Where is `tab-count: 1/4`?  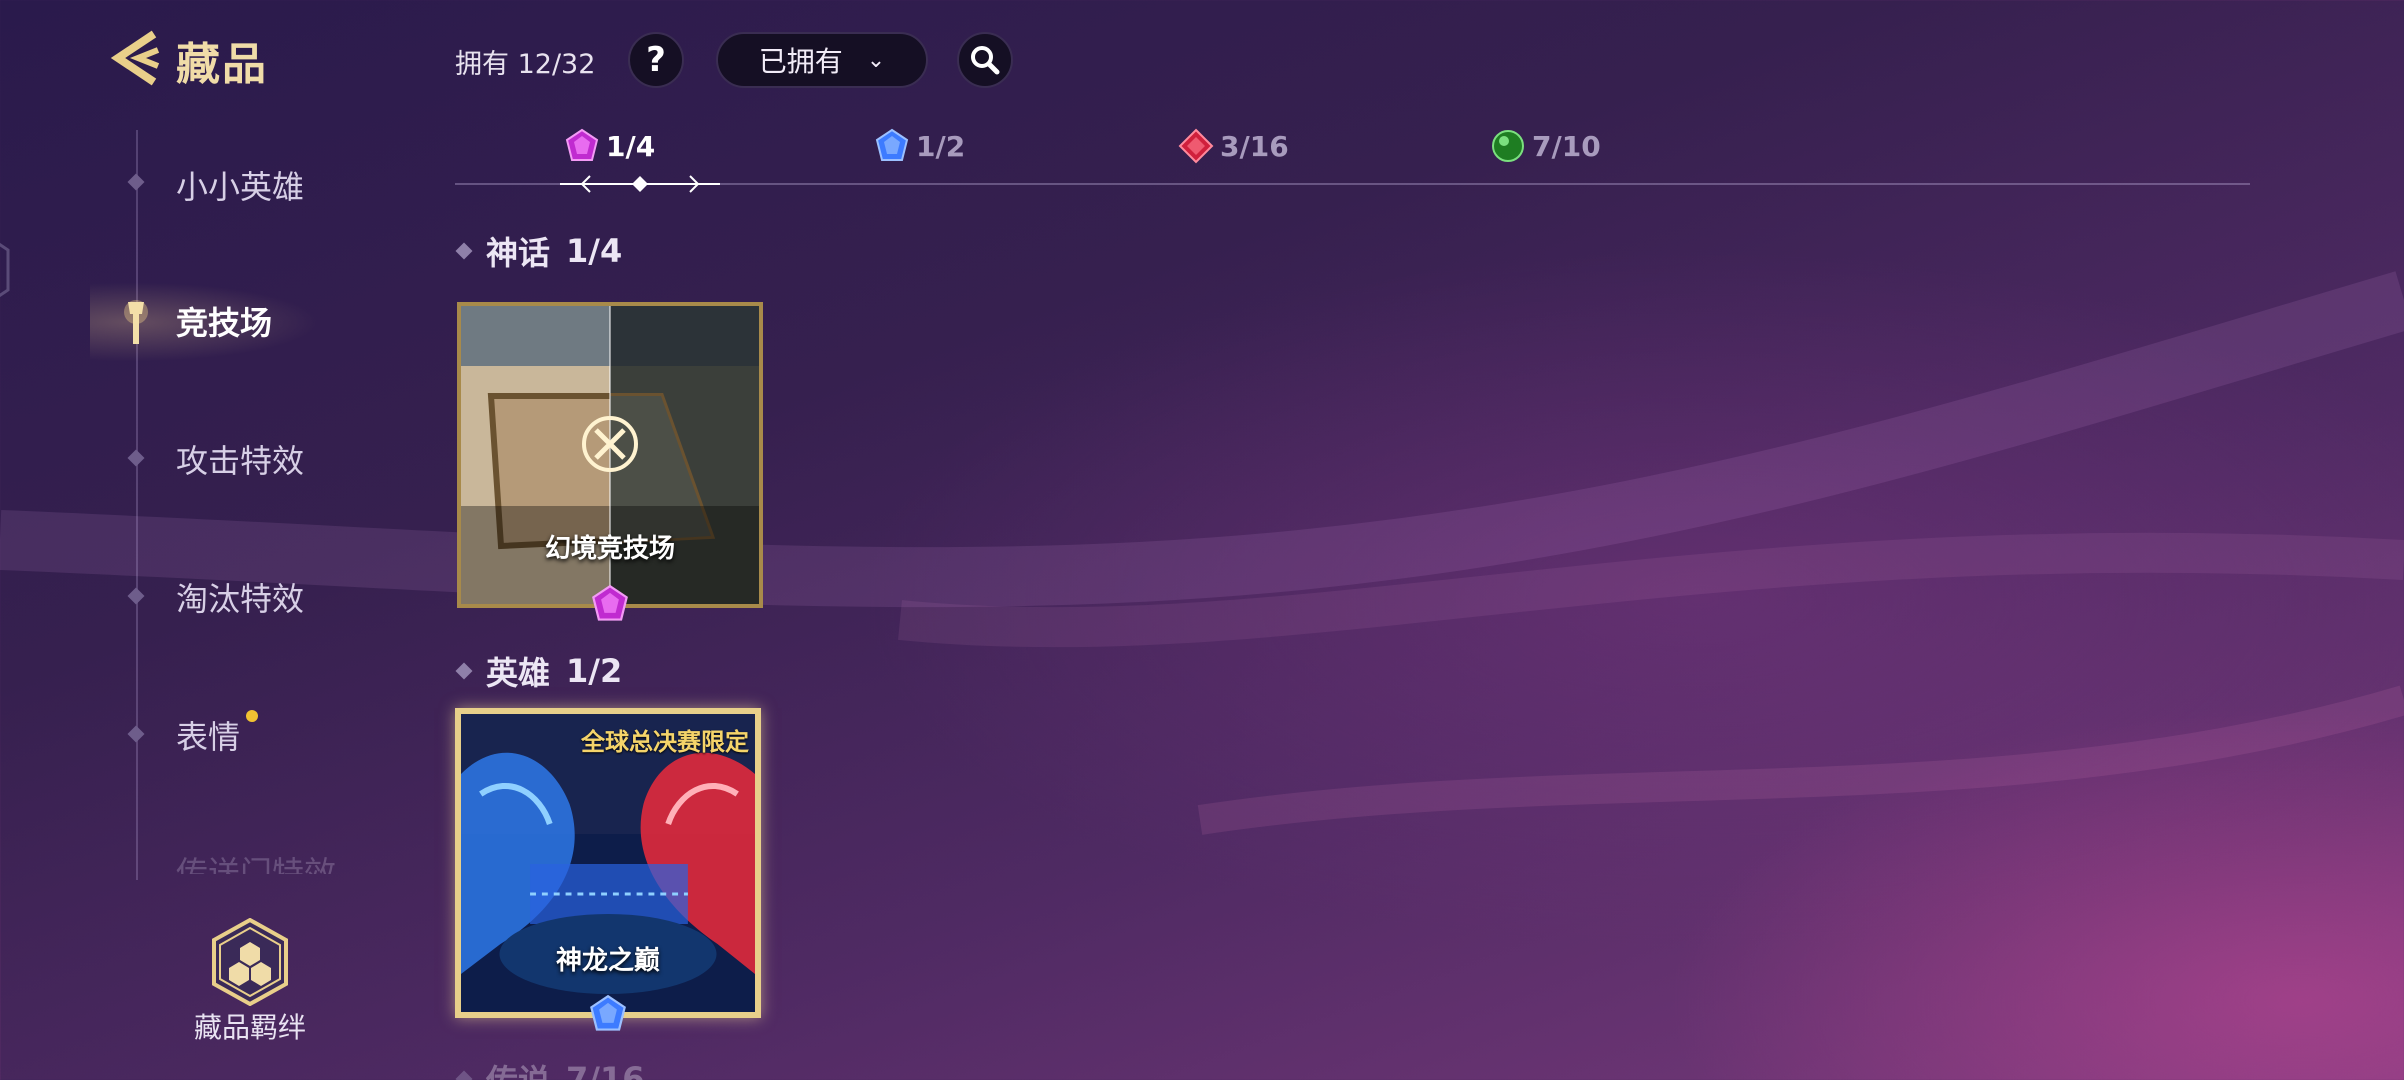 tab-count: 1/4 is located at coordinates (631, 146).